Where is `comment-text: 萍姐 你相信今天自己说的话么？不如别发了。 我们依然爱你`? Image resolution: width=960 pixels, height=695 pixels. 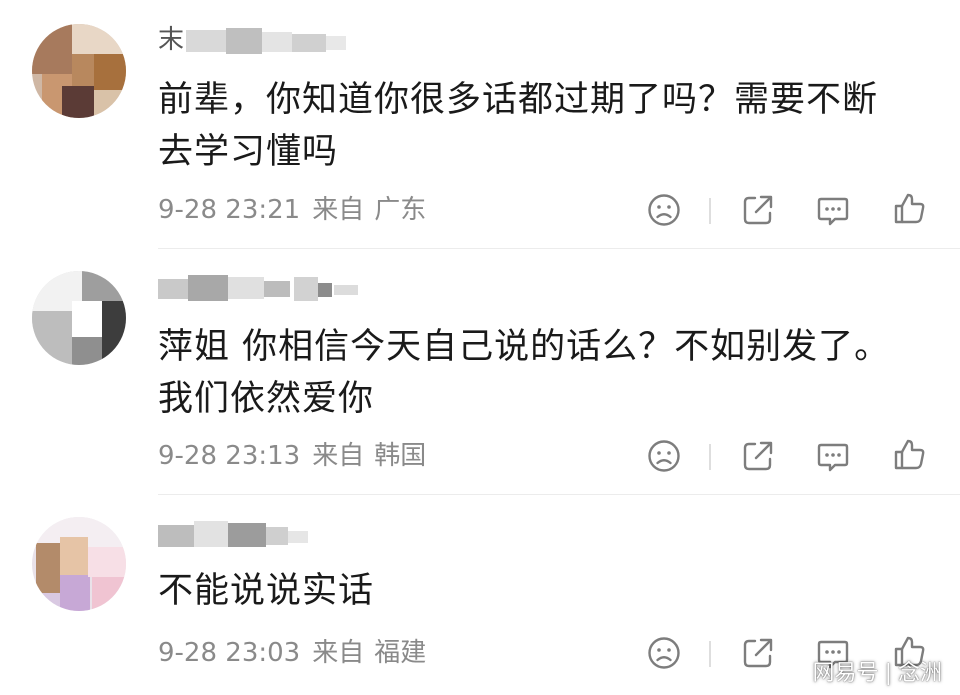 comment-text: 萍姐 你相信今天自己说的话么？不如别发了。 我们依然爱你 is located at coordinates (543, 373).